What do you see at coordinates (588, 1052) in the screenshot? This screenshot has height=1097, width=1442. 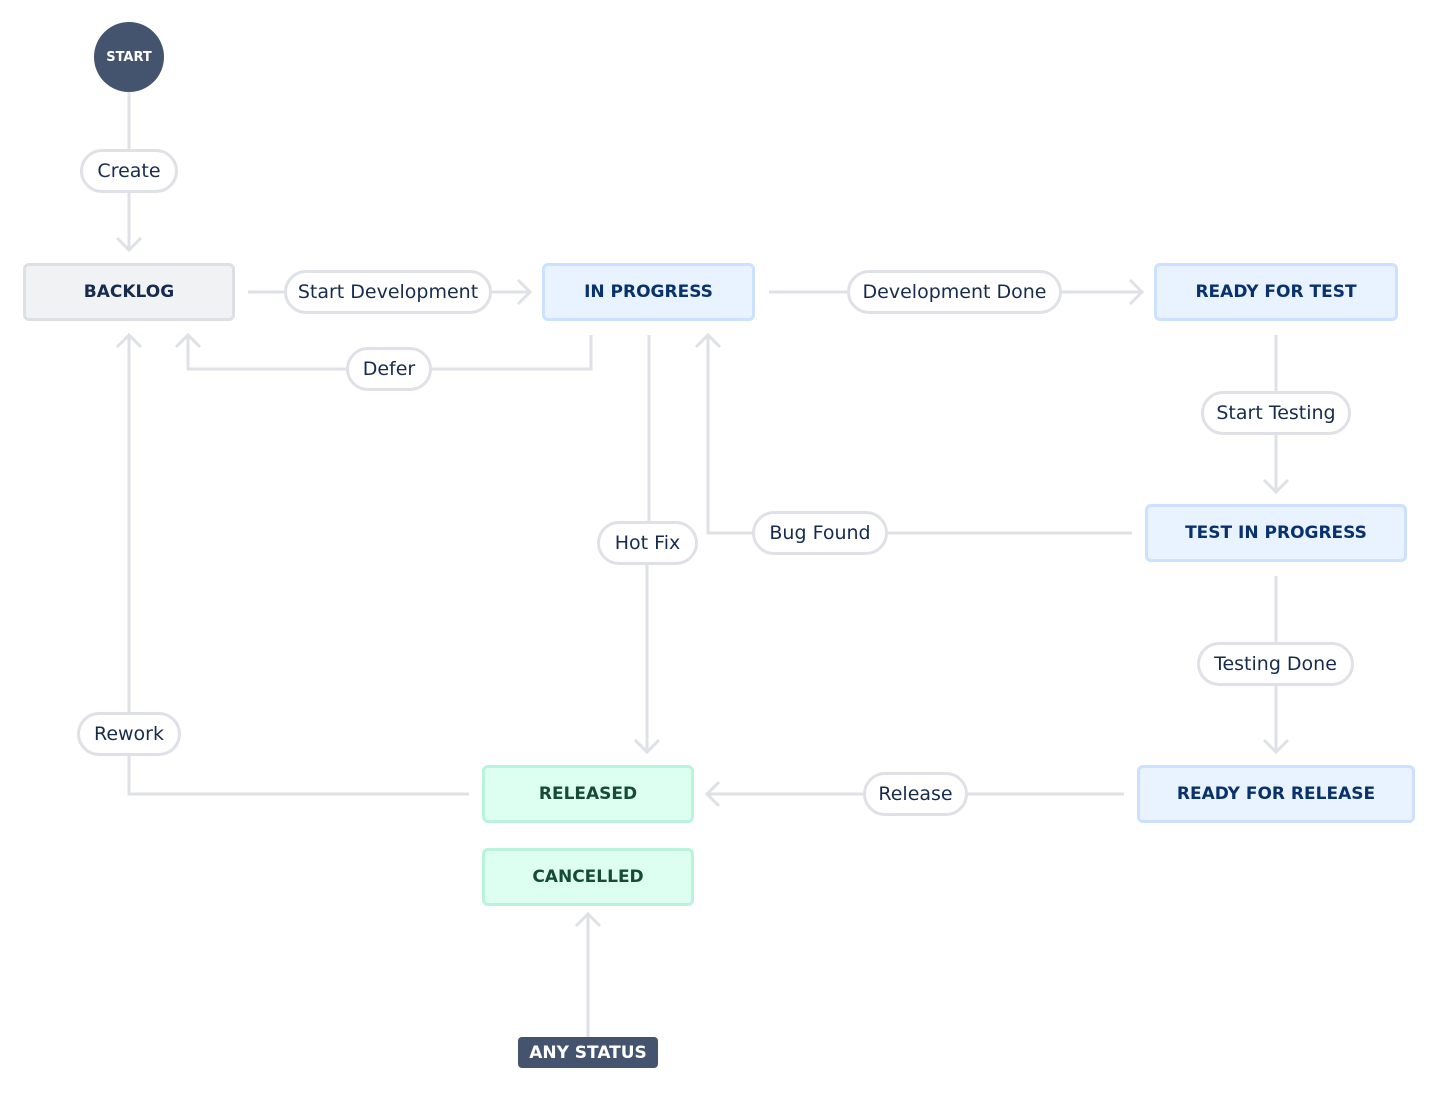 I see `any-status-node: ANY STATUS` at bounding box center [588, 1052].